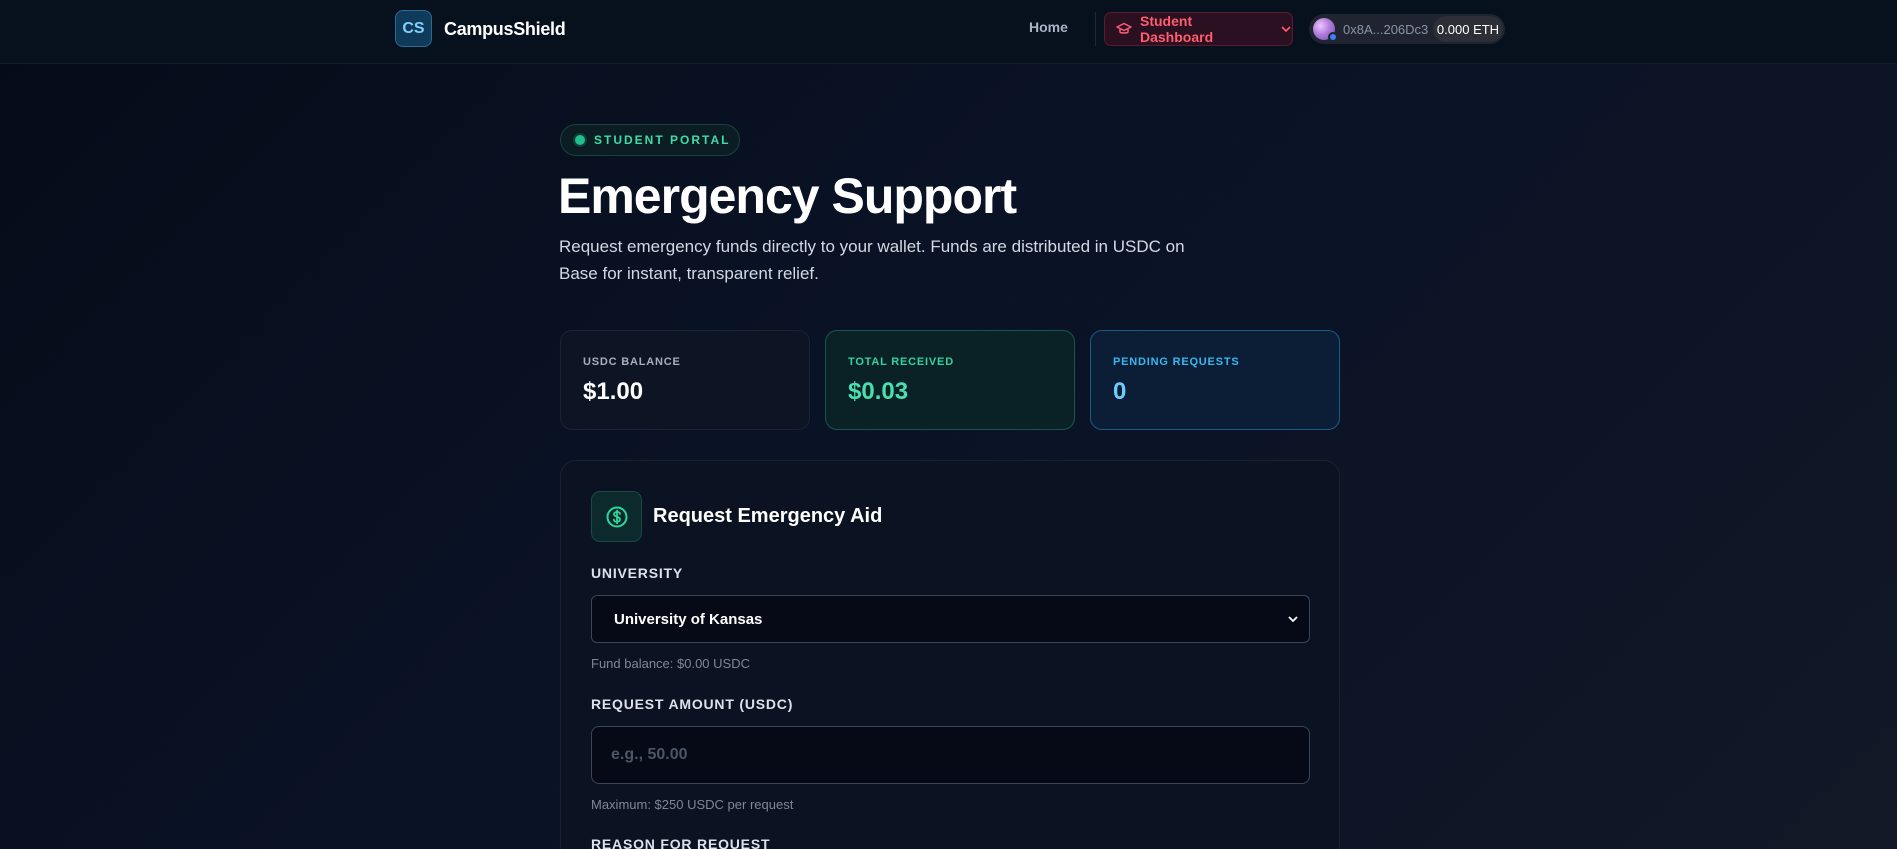  What do you see at coordinates (692, 804) in the screenshot?
I see `amount-max-hint: Maximum: $250 USDC per request` at bounding box center [692, 804].